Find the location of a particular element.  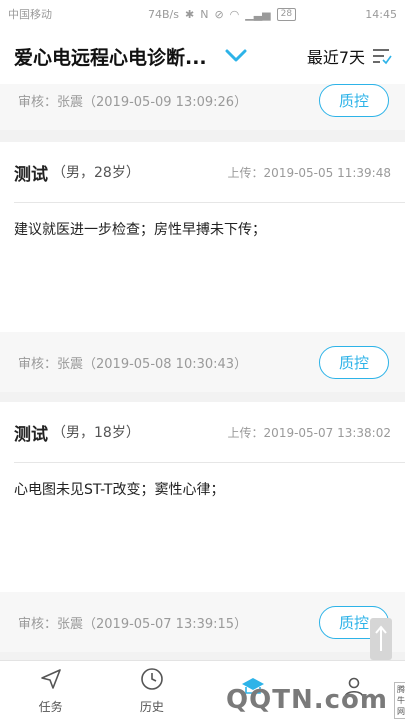

watermark: QQTN.com 腾牛网 is located at coordinates (315, 700).